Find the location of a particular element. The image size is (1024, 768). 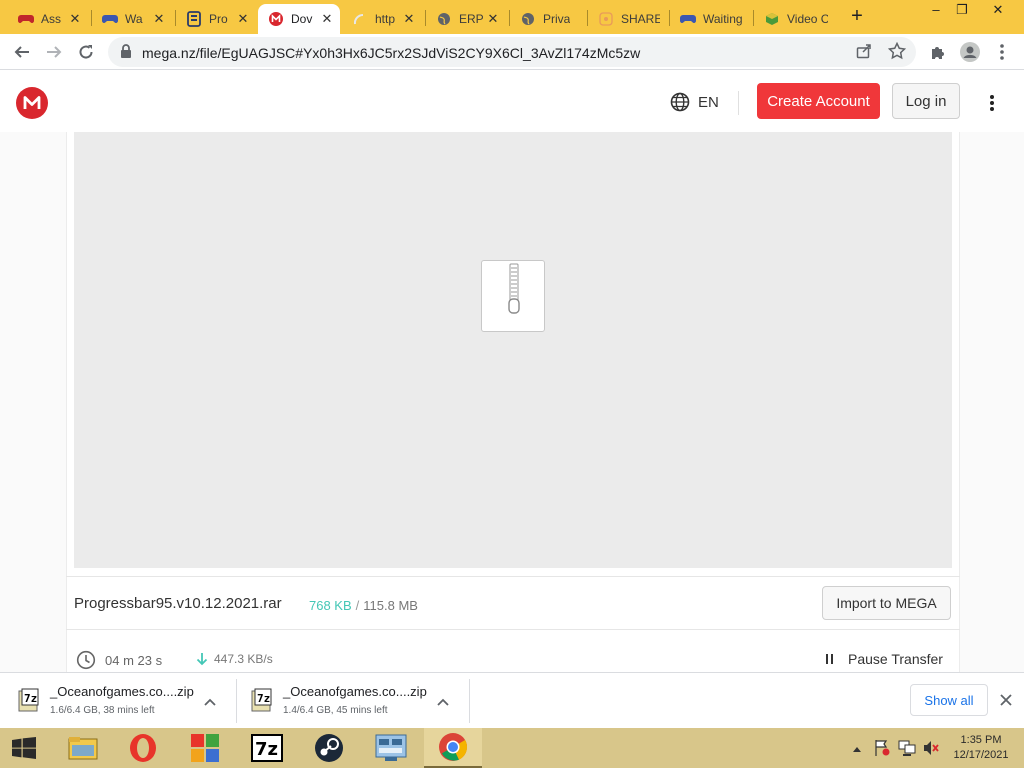

document-icon is located at coordinates (194, 19).